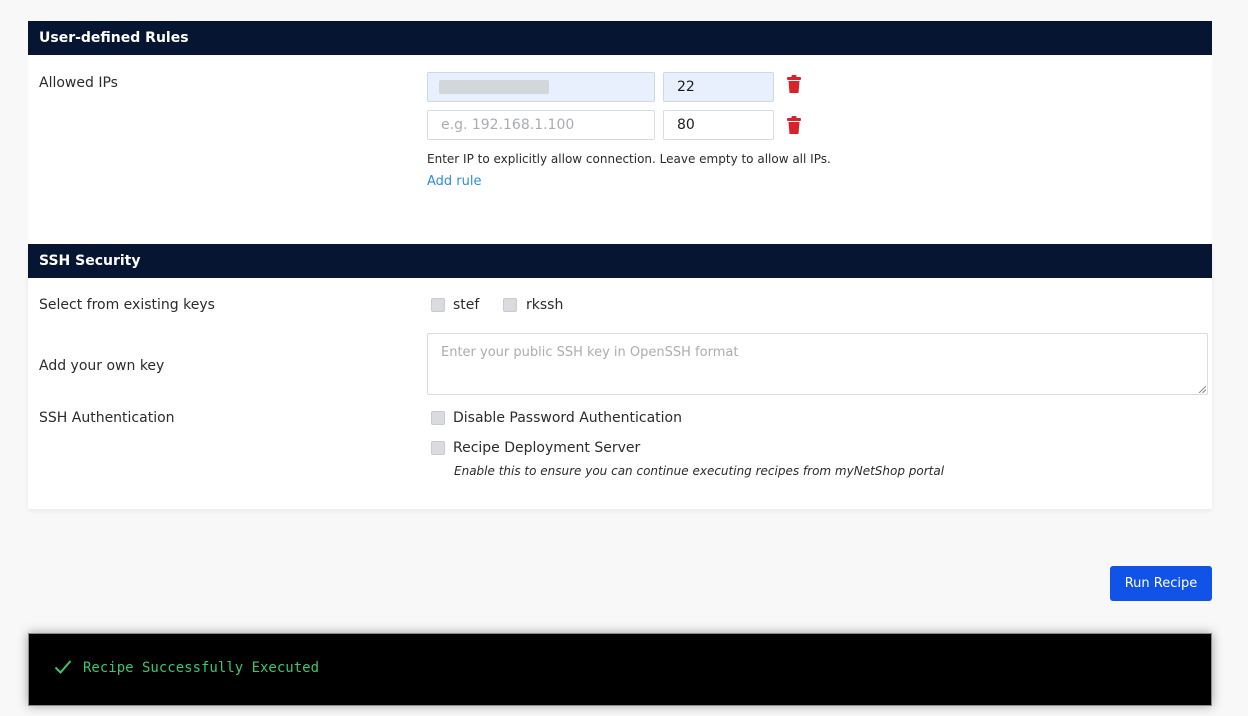 The width and height of the screenshot is (1248, 716). I want to click on key-label-rkssh: rkssh, so click(545, 305).